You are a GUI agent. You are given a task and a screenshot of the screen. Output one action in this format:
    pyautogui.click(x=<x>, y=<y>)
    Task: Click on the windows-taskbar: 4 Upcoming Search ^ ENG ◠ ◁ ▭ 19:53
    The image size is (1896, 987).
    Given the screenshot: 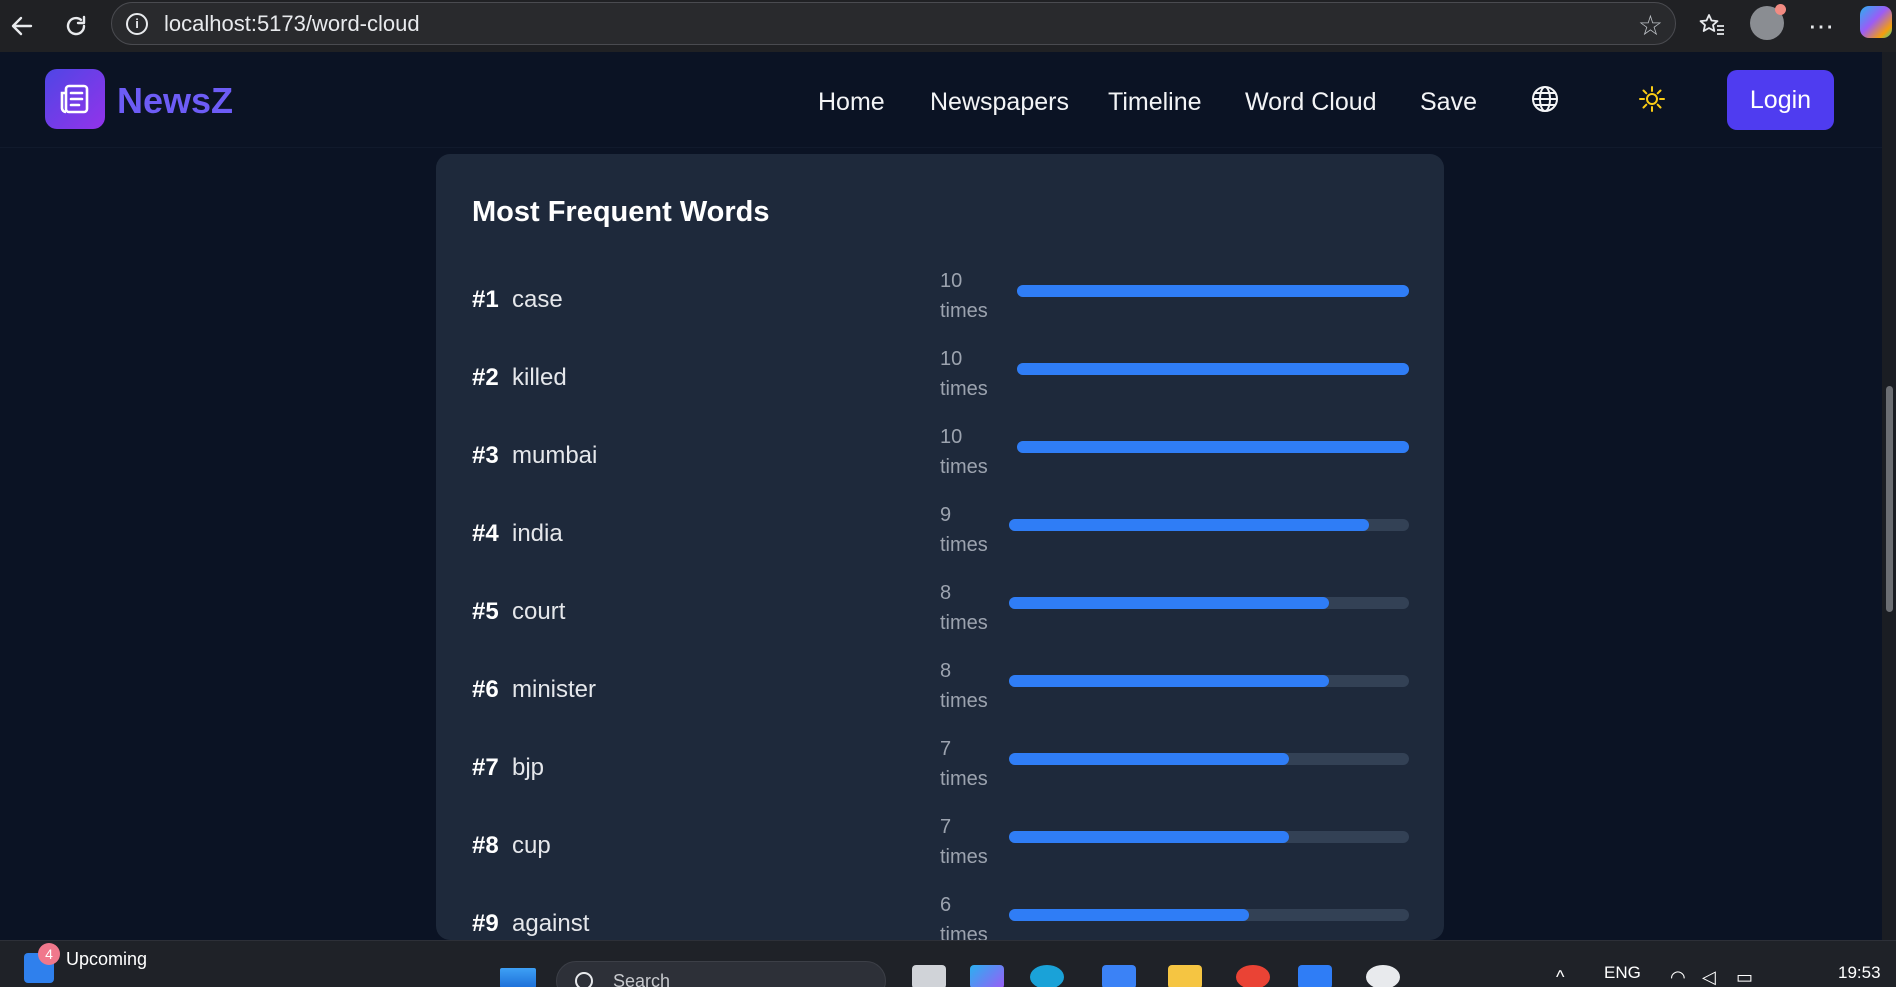 What is the action you would take?
    pyautogui.click(x=948, y=963)
    